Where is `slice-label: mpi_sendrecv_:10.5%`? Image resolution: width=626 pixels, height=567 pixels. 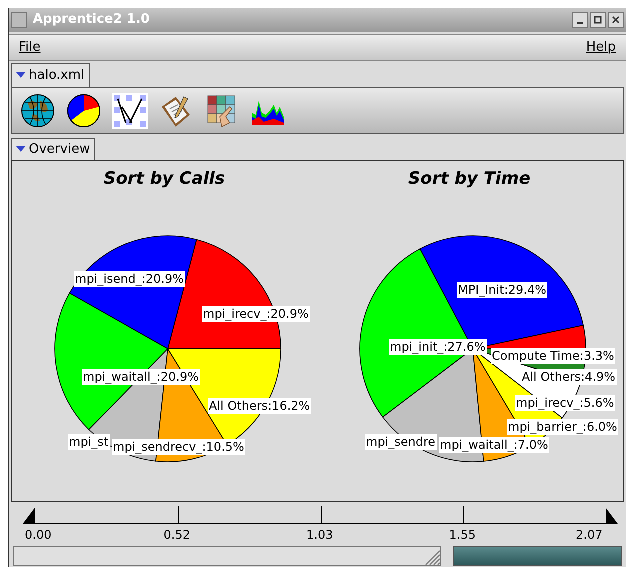
slice-label: mpi_sendrecv_:10.5% is located at coordinates (179, 446).